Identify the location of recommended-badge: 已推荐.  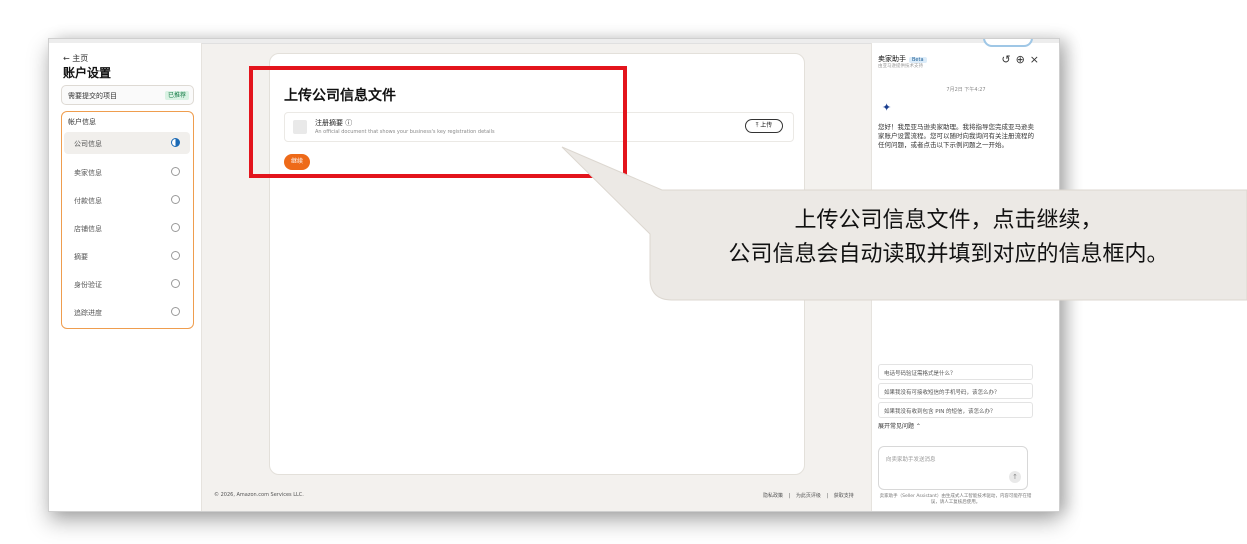
(176, 95).